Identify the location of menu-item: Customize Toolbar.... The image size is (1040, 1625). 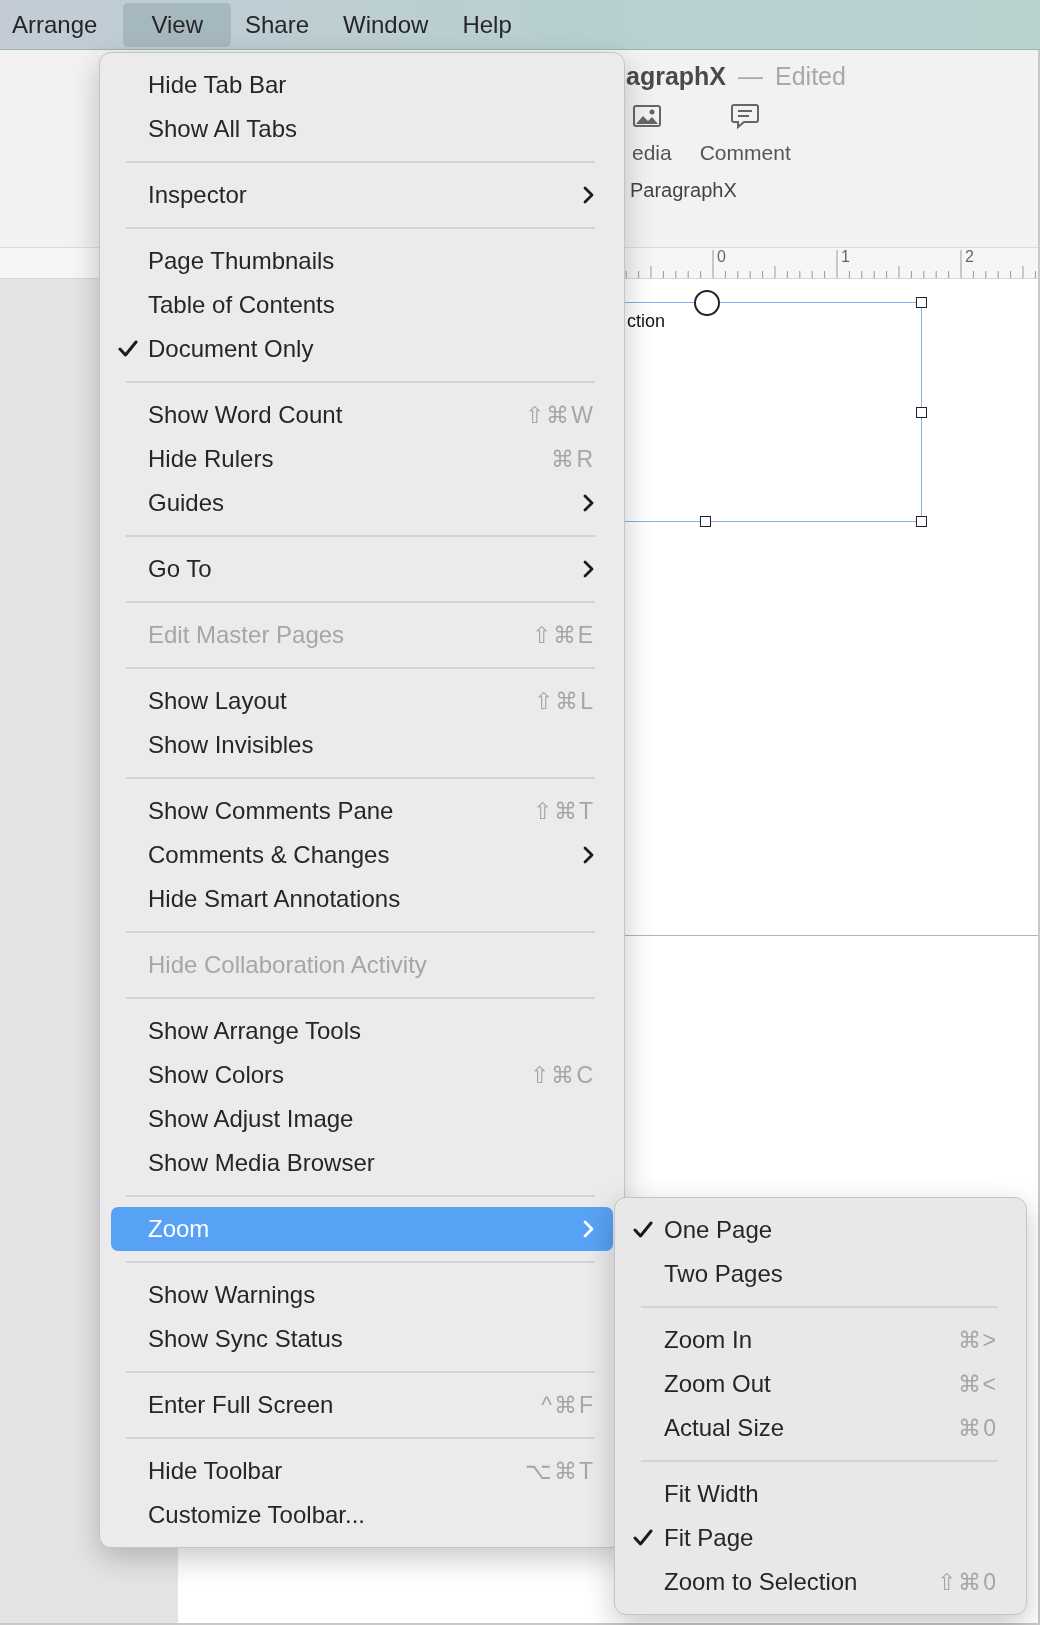
(362, 1515).